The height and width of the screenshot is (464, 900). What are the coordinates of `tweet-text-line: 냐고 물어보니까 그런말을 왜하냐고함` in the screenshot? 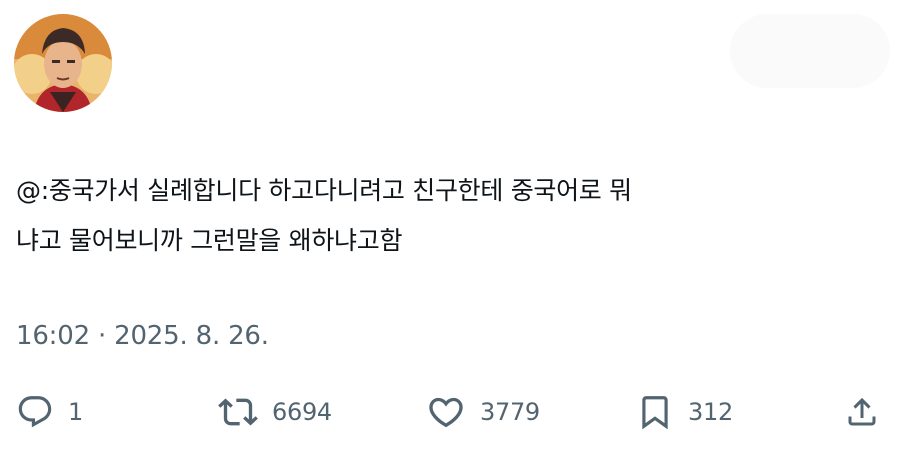 It's located at (209, 240).